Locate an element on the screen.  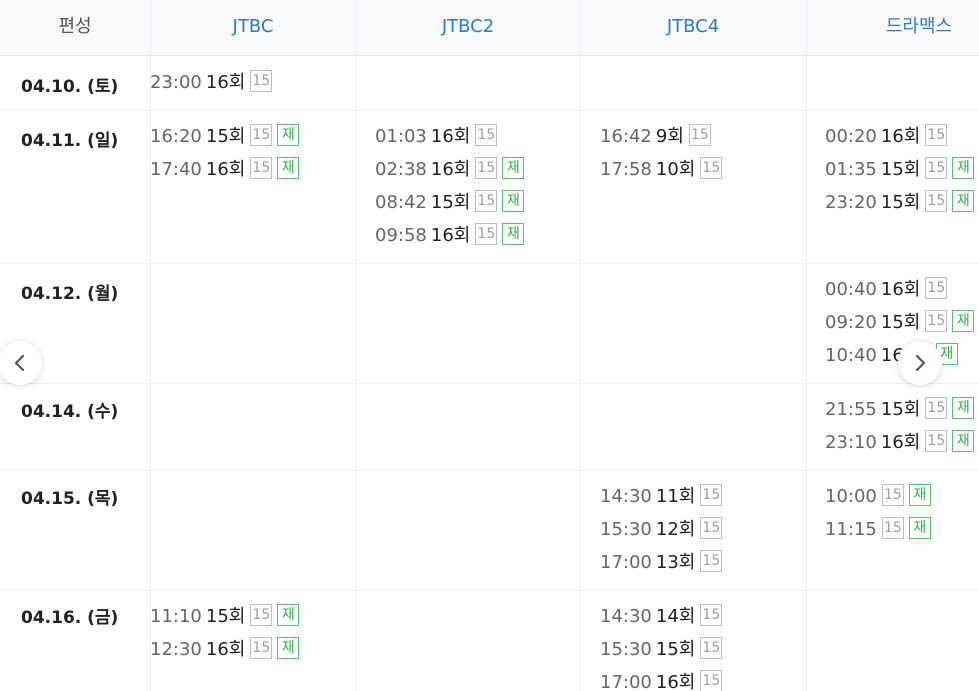
air-time: 17:00 is located at coordinates (626, 562).